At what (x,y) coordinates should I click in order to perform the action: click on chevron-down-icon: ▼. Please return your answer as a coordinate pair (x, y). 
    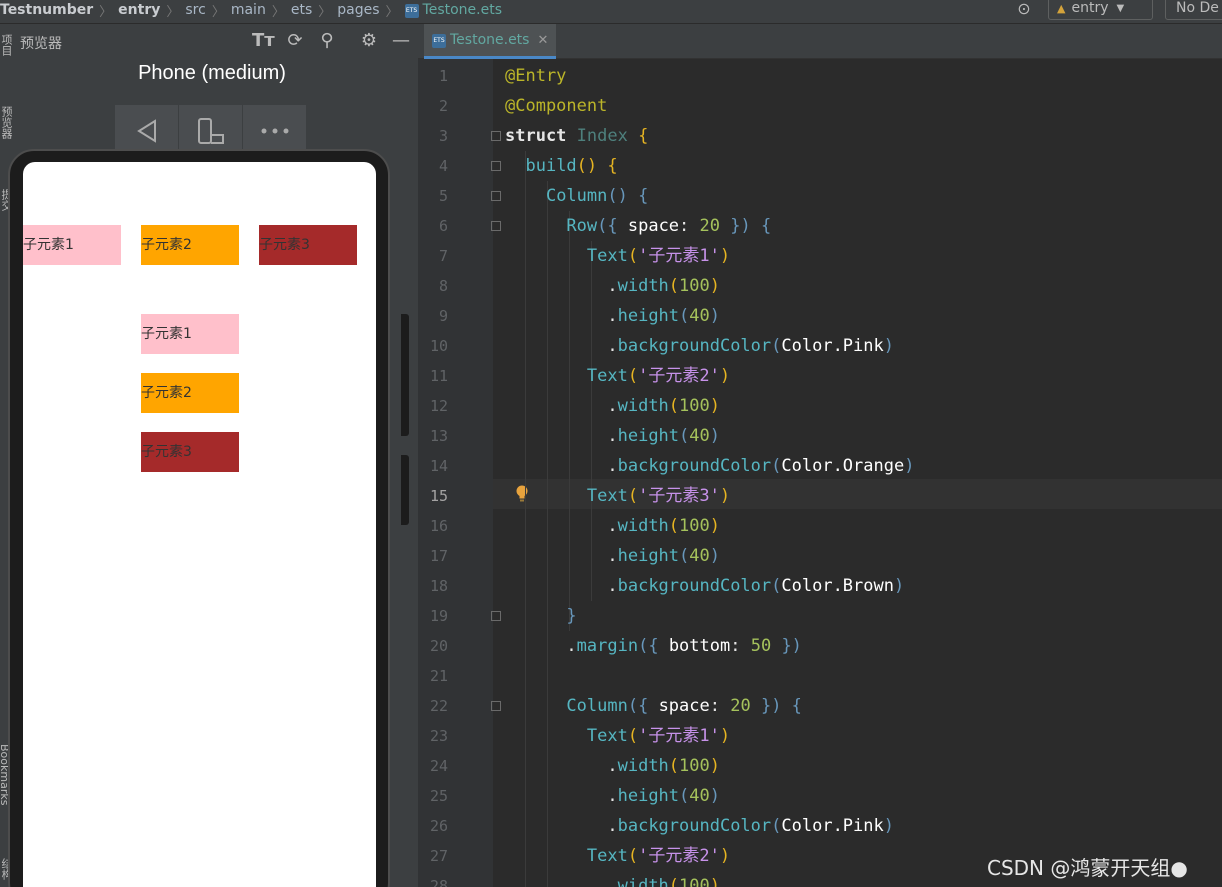
    Looking at the image, I should click on (1120, 8).